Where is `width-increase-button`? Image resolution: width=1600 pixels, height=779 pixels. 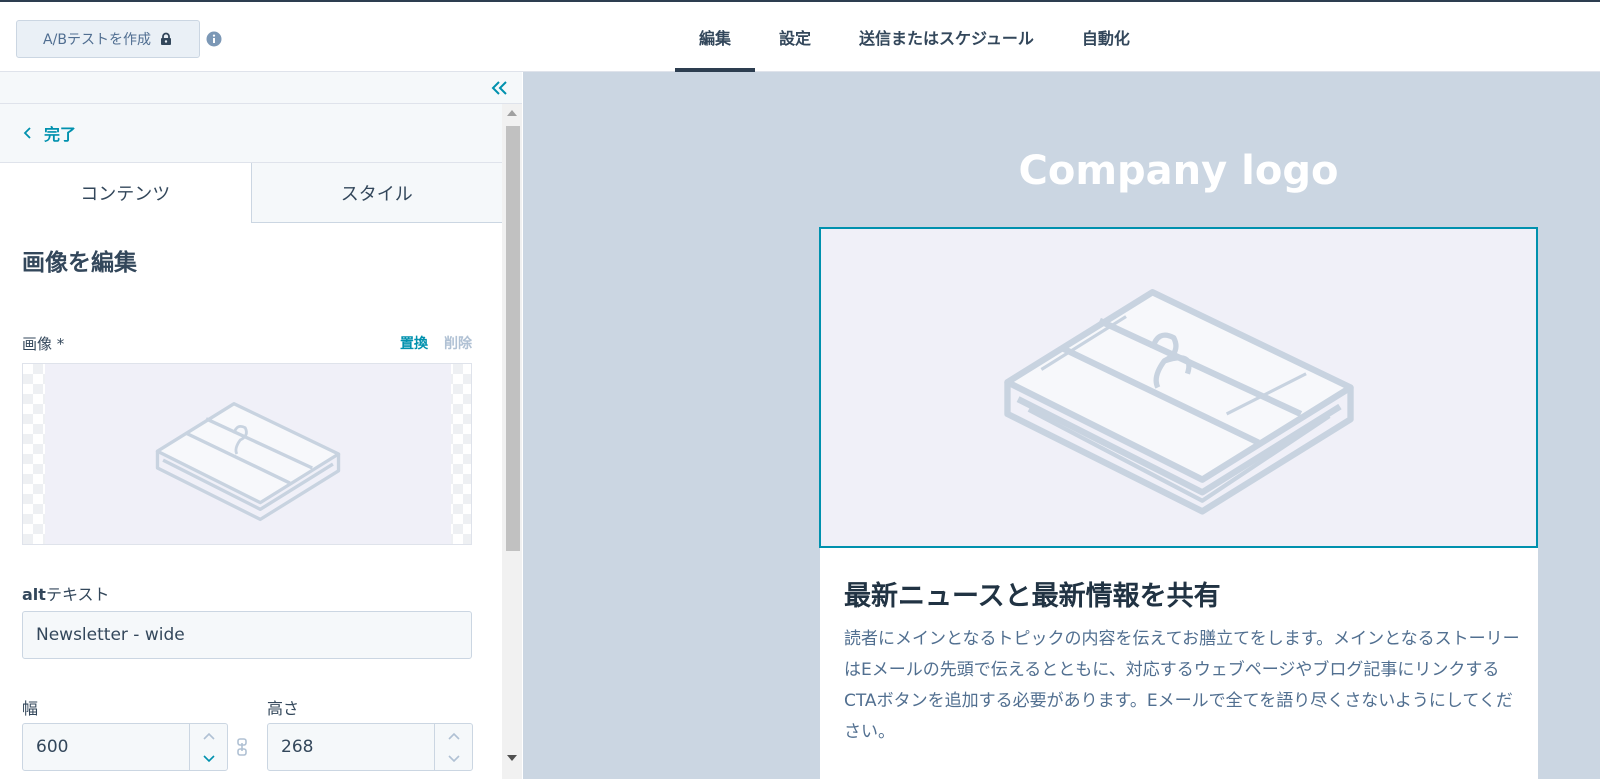 width-increase-button is located at coordinates (208, 735).